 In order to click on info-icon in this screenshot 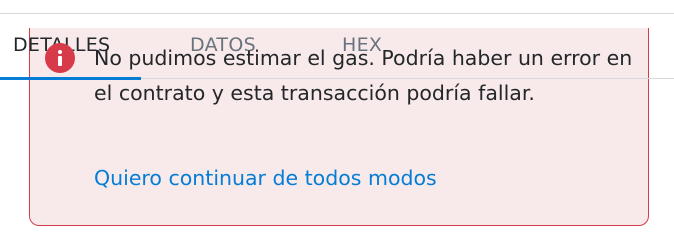, I will do `click(60, 58)`.